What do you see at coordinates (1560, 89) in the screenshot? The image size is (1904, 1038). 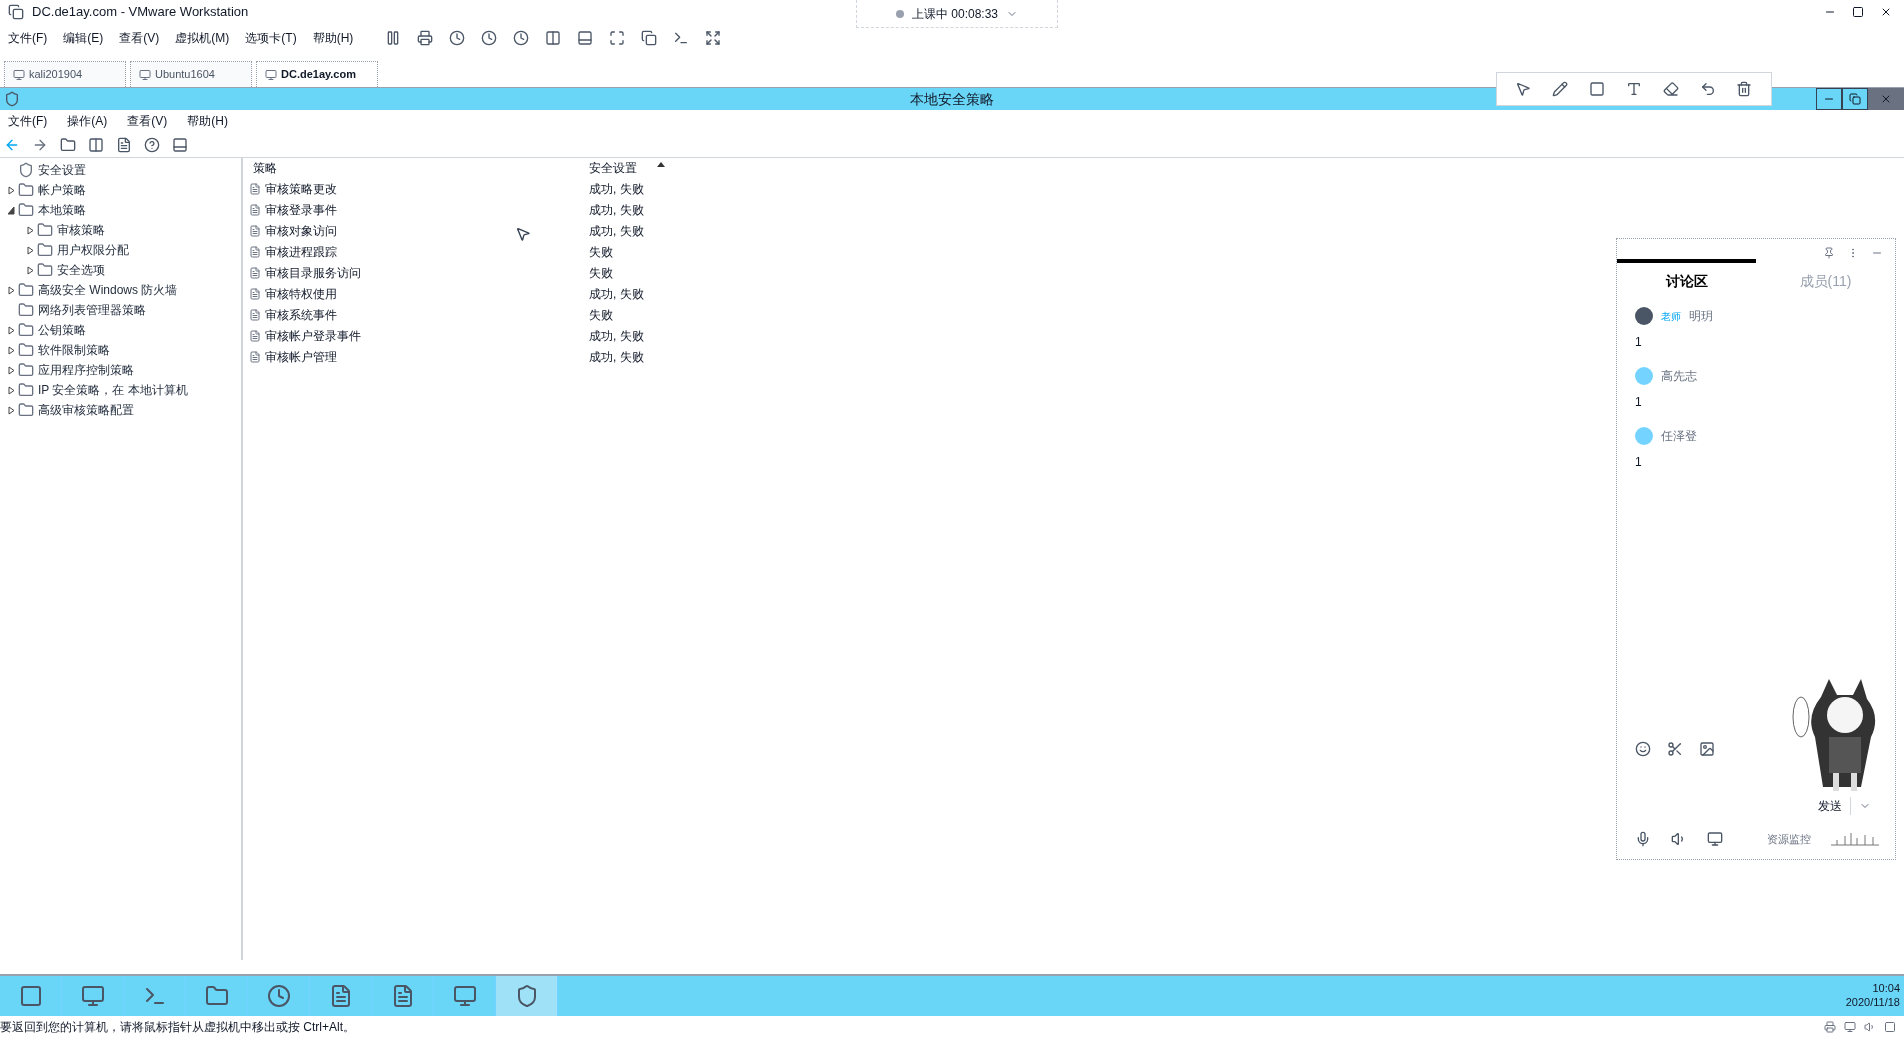 I see `pen-icon` at bounding box center [1560, 89].